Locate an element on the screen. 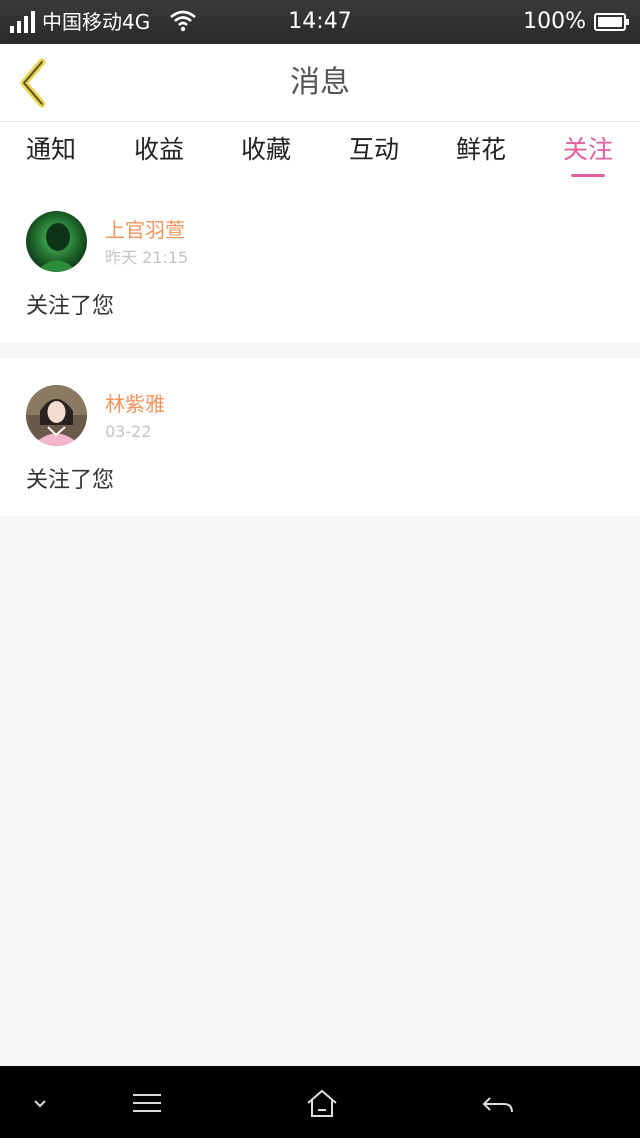 This screenshot has height=1138, width=640. home-icon is located at coordinates (322, 1103).